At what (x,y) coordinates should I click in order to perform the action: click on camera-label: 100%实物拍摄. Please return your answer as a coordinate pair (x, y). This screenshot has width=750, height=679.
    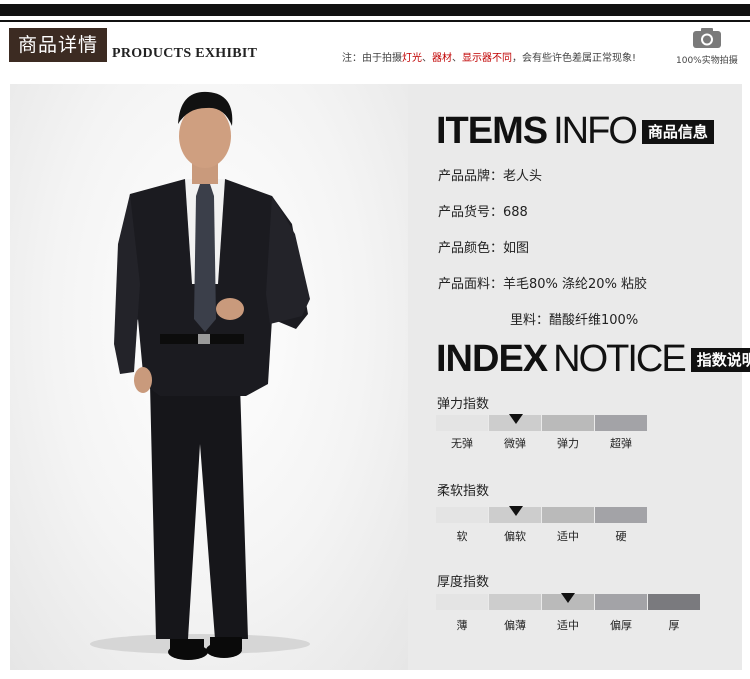
    Looking at the image, I should click on (707, 61).